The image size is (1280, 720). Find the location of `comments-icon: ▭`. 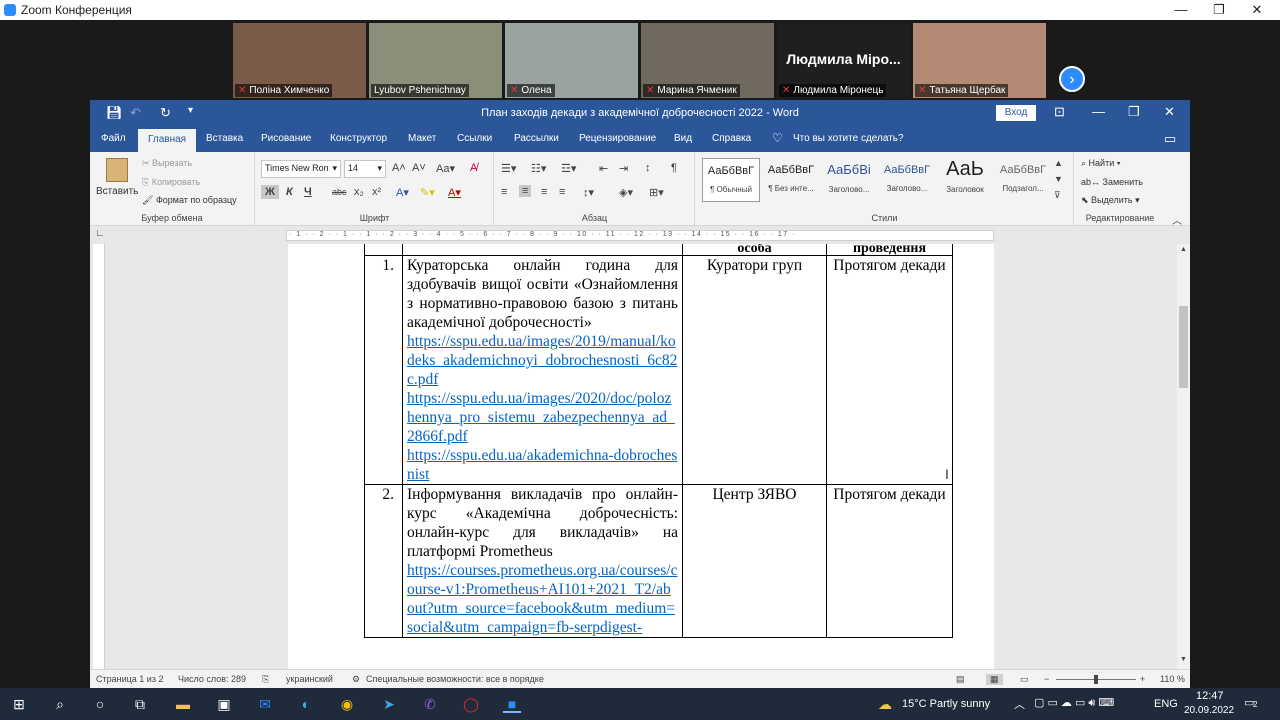

comments-icon: ▭ is located at coordinates (1170, 139).